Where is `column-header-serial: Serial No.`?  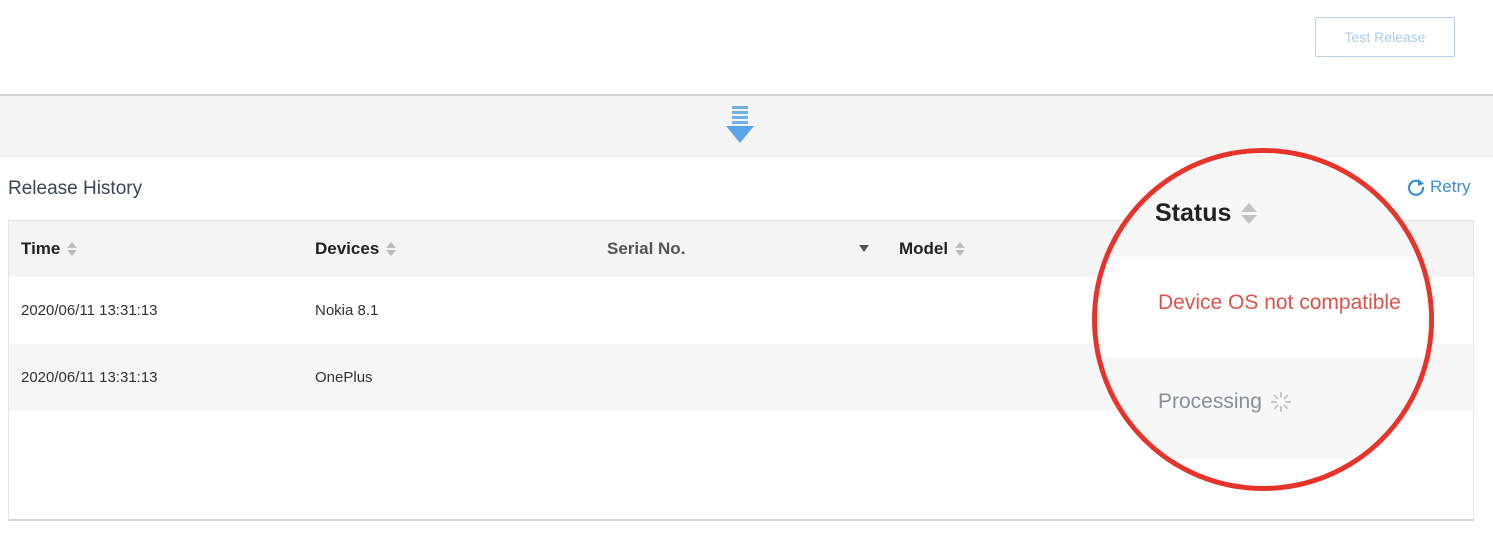
column-header-serial: Serial No. is located at coordinates (646, 249).